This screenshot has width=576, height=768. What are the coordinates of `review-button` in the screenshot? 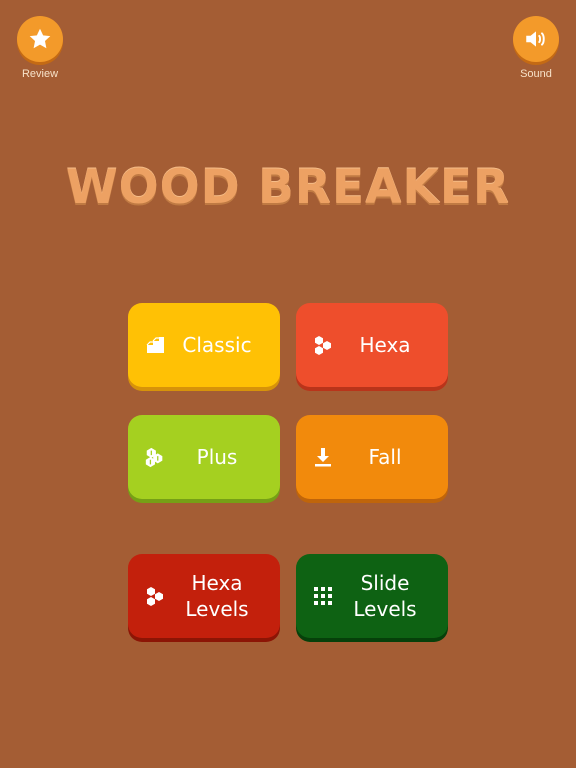 It's located at (40, 39).